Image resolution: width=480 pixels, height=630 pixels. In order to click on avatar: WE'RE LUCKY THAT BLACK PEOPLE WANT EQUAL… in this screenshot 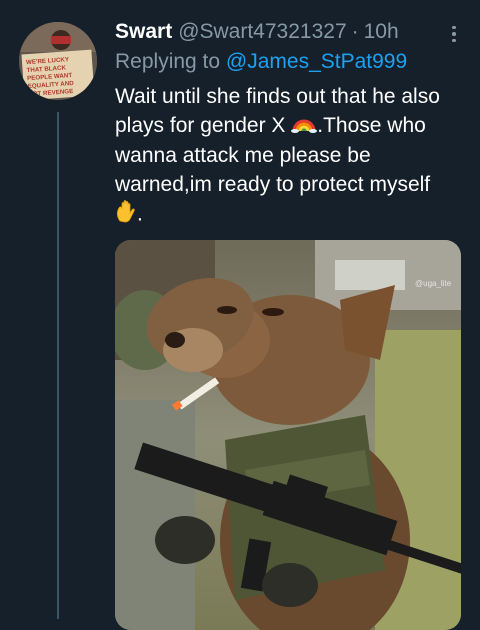, I will do `click(58, 61)`.